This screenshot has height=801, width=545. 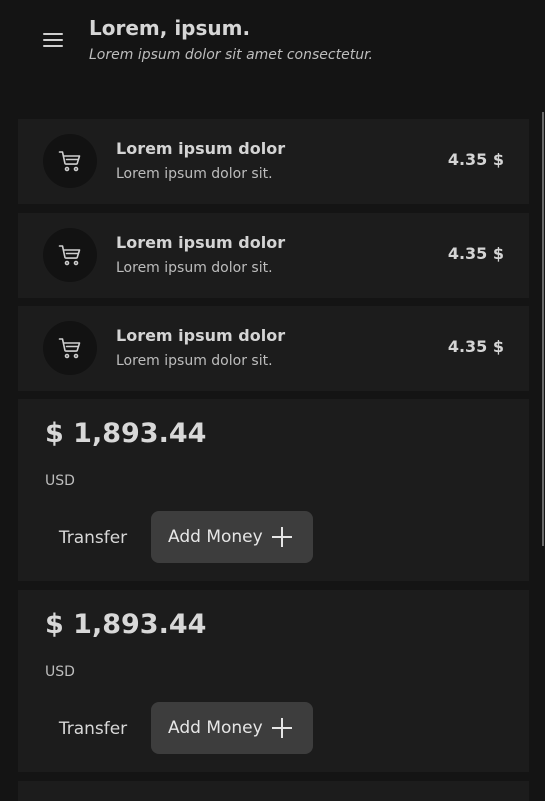 What do you see at coordinates (170, 28) in the screenshot?
I see `page-title: Lorem, ipsum.` at bounding box center [170, 28].